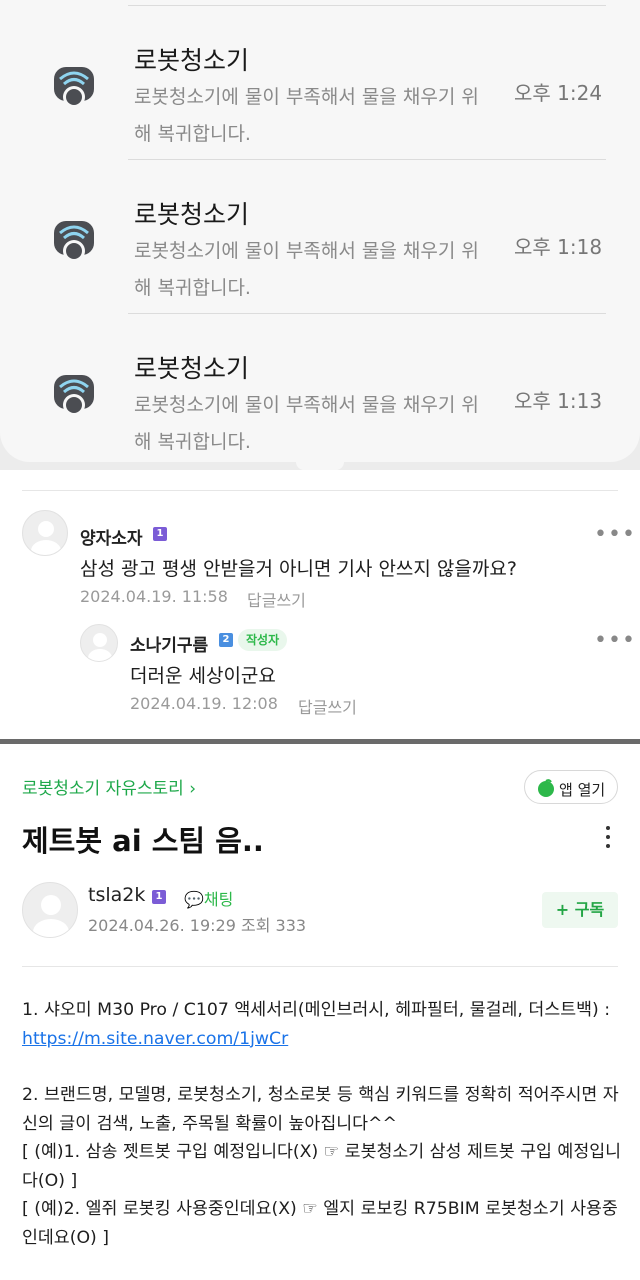 The image size is (640, 1280). I want to click on cafe-logo-icon, so click(546, 788).